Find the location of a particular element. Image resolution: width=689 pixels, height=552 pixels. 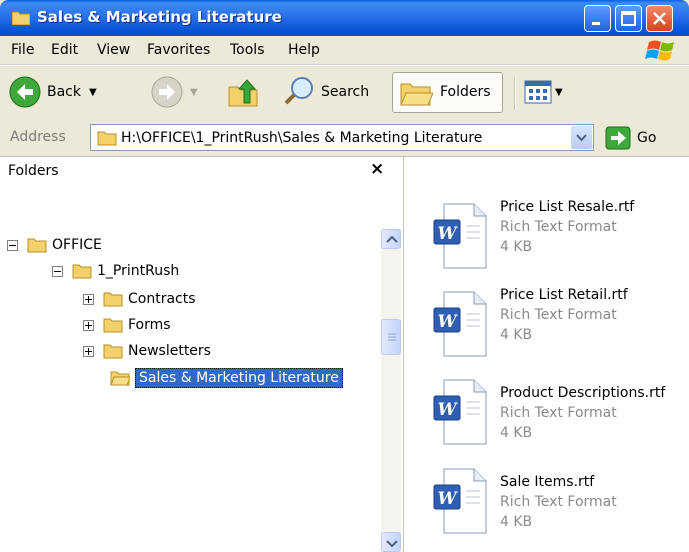

tree-item-office: OFFICE is located at coordinates (54, 245).